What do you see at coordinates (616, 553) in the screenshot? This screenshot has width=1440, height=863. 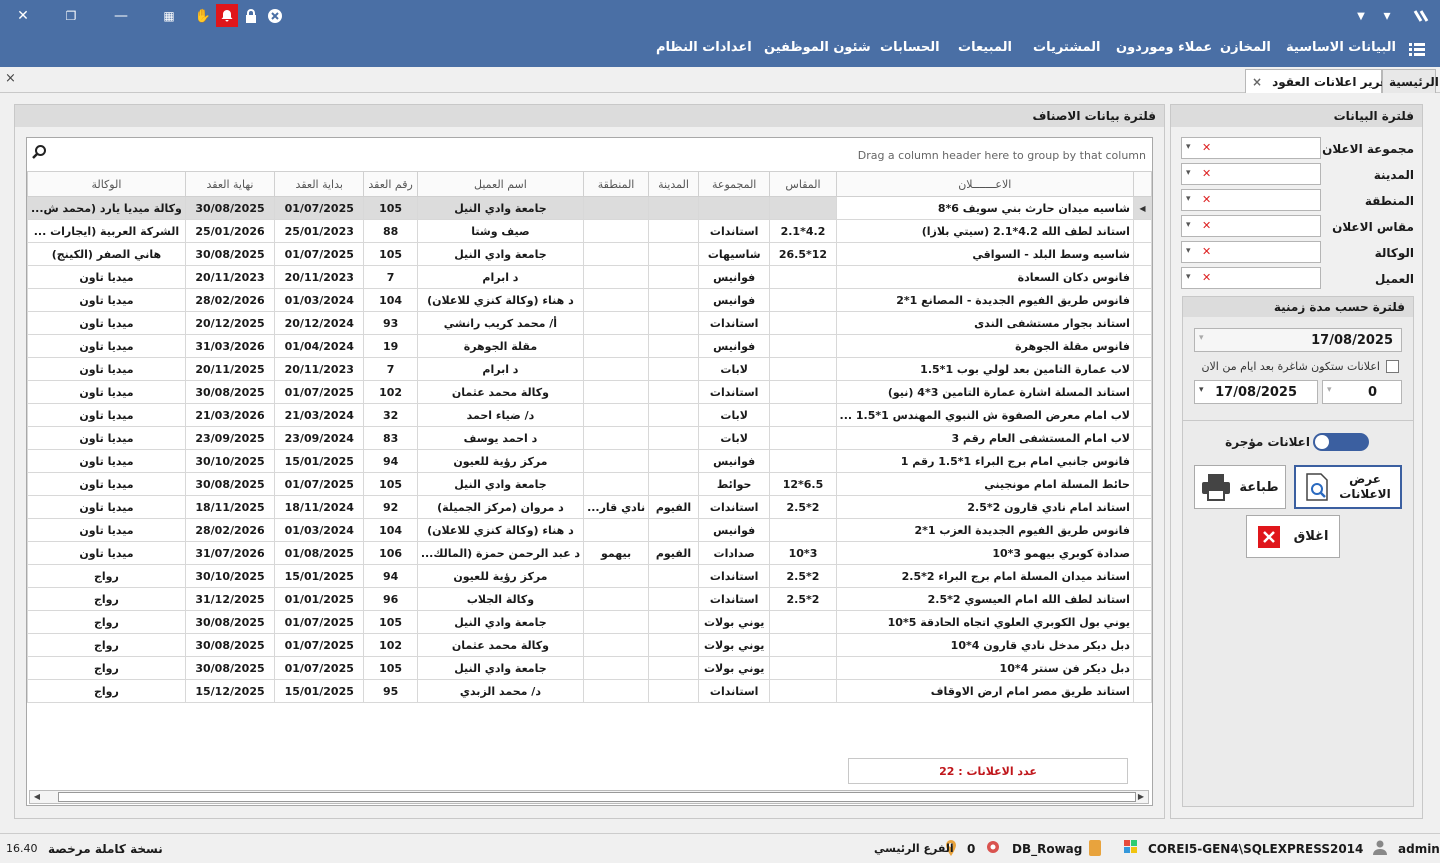 I see `table-cell: بيهمو` at bounding box center [616, 553].